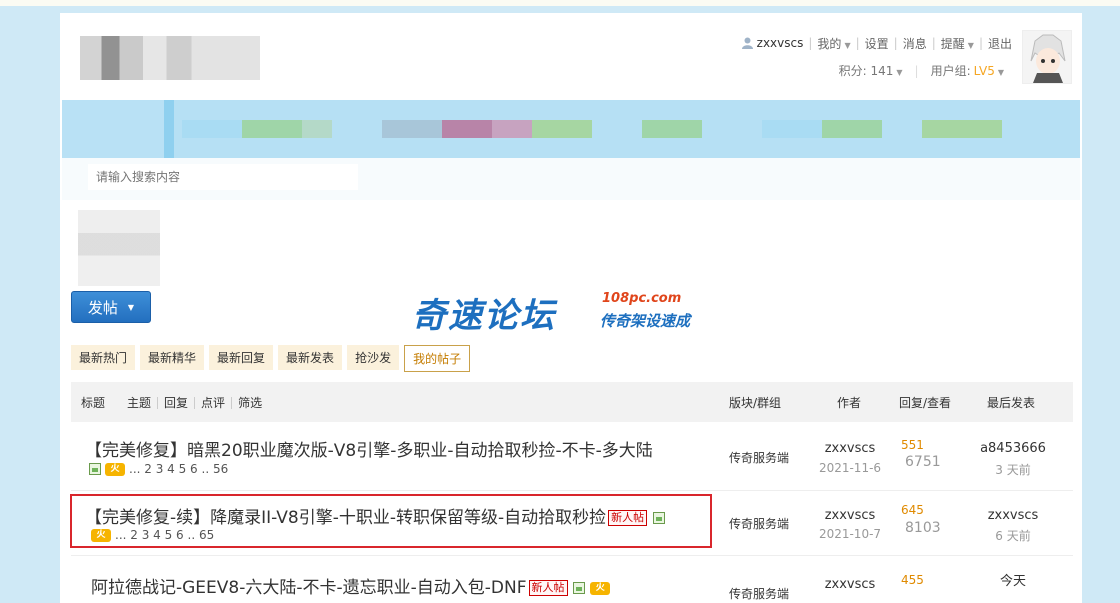  Describe the element at coordinates (309, 588) in the screenshot. I see `thread-title-link: 阿拉德战记-GEEV8-六大陆-不卡-遗忘职业-自动入包-DNF` at that location.